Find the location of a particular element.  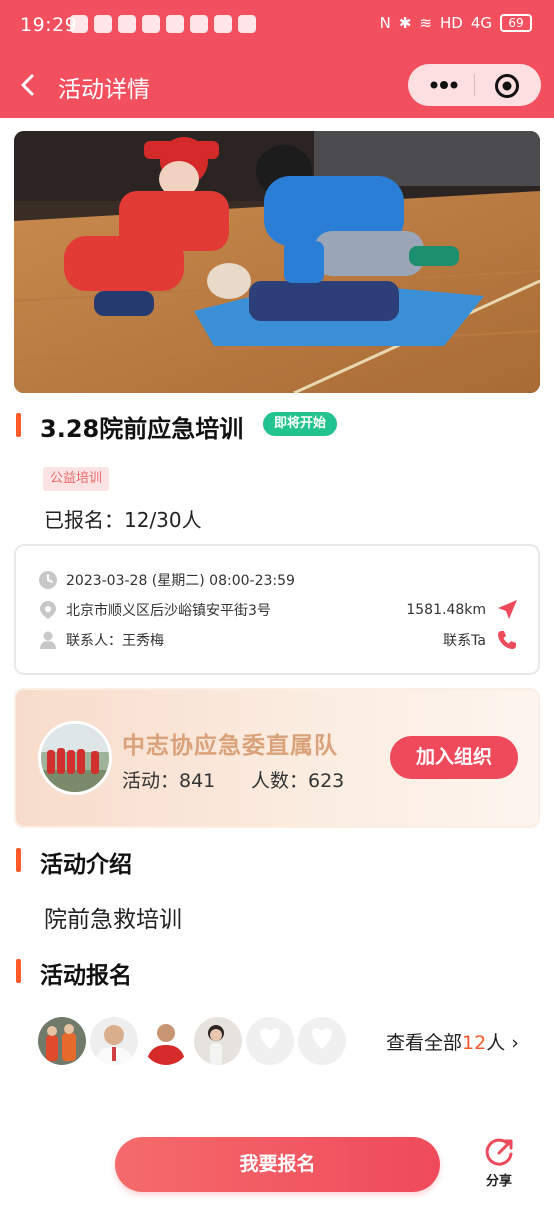

capsule-divider is located at coordinates (474, 85).